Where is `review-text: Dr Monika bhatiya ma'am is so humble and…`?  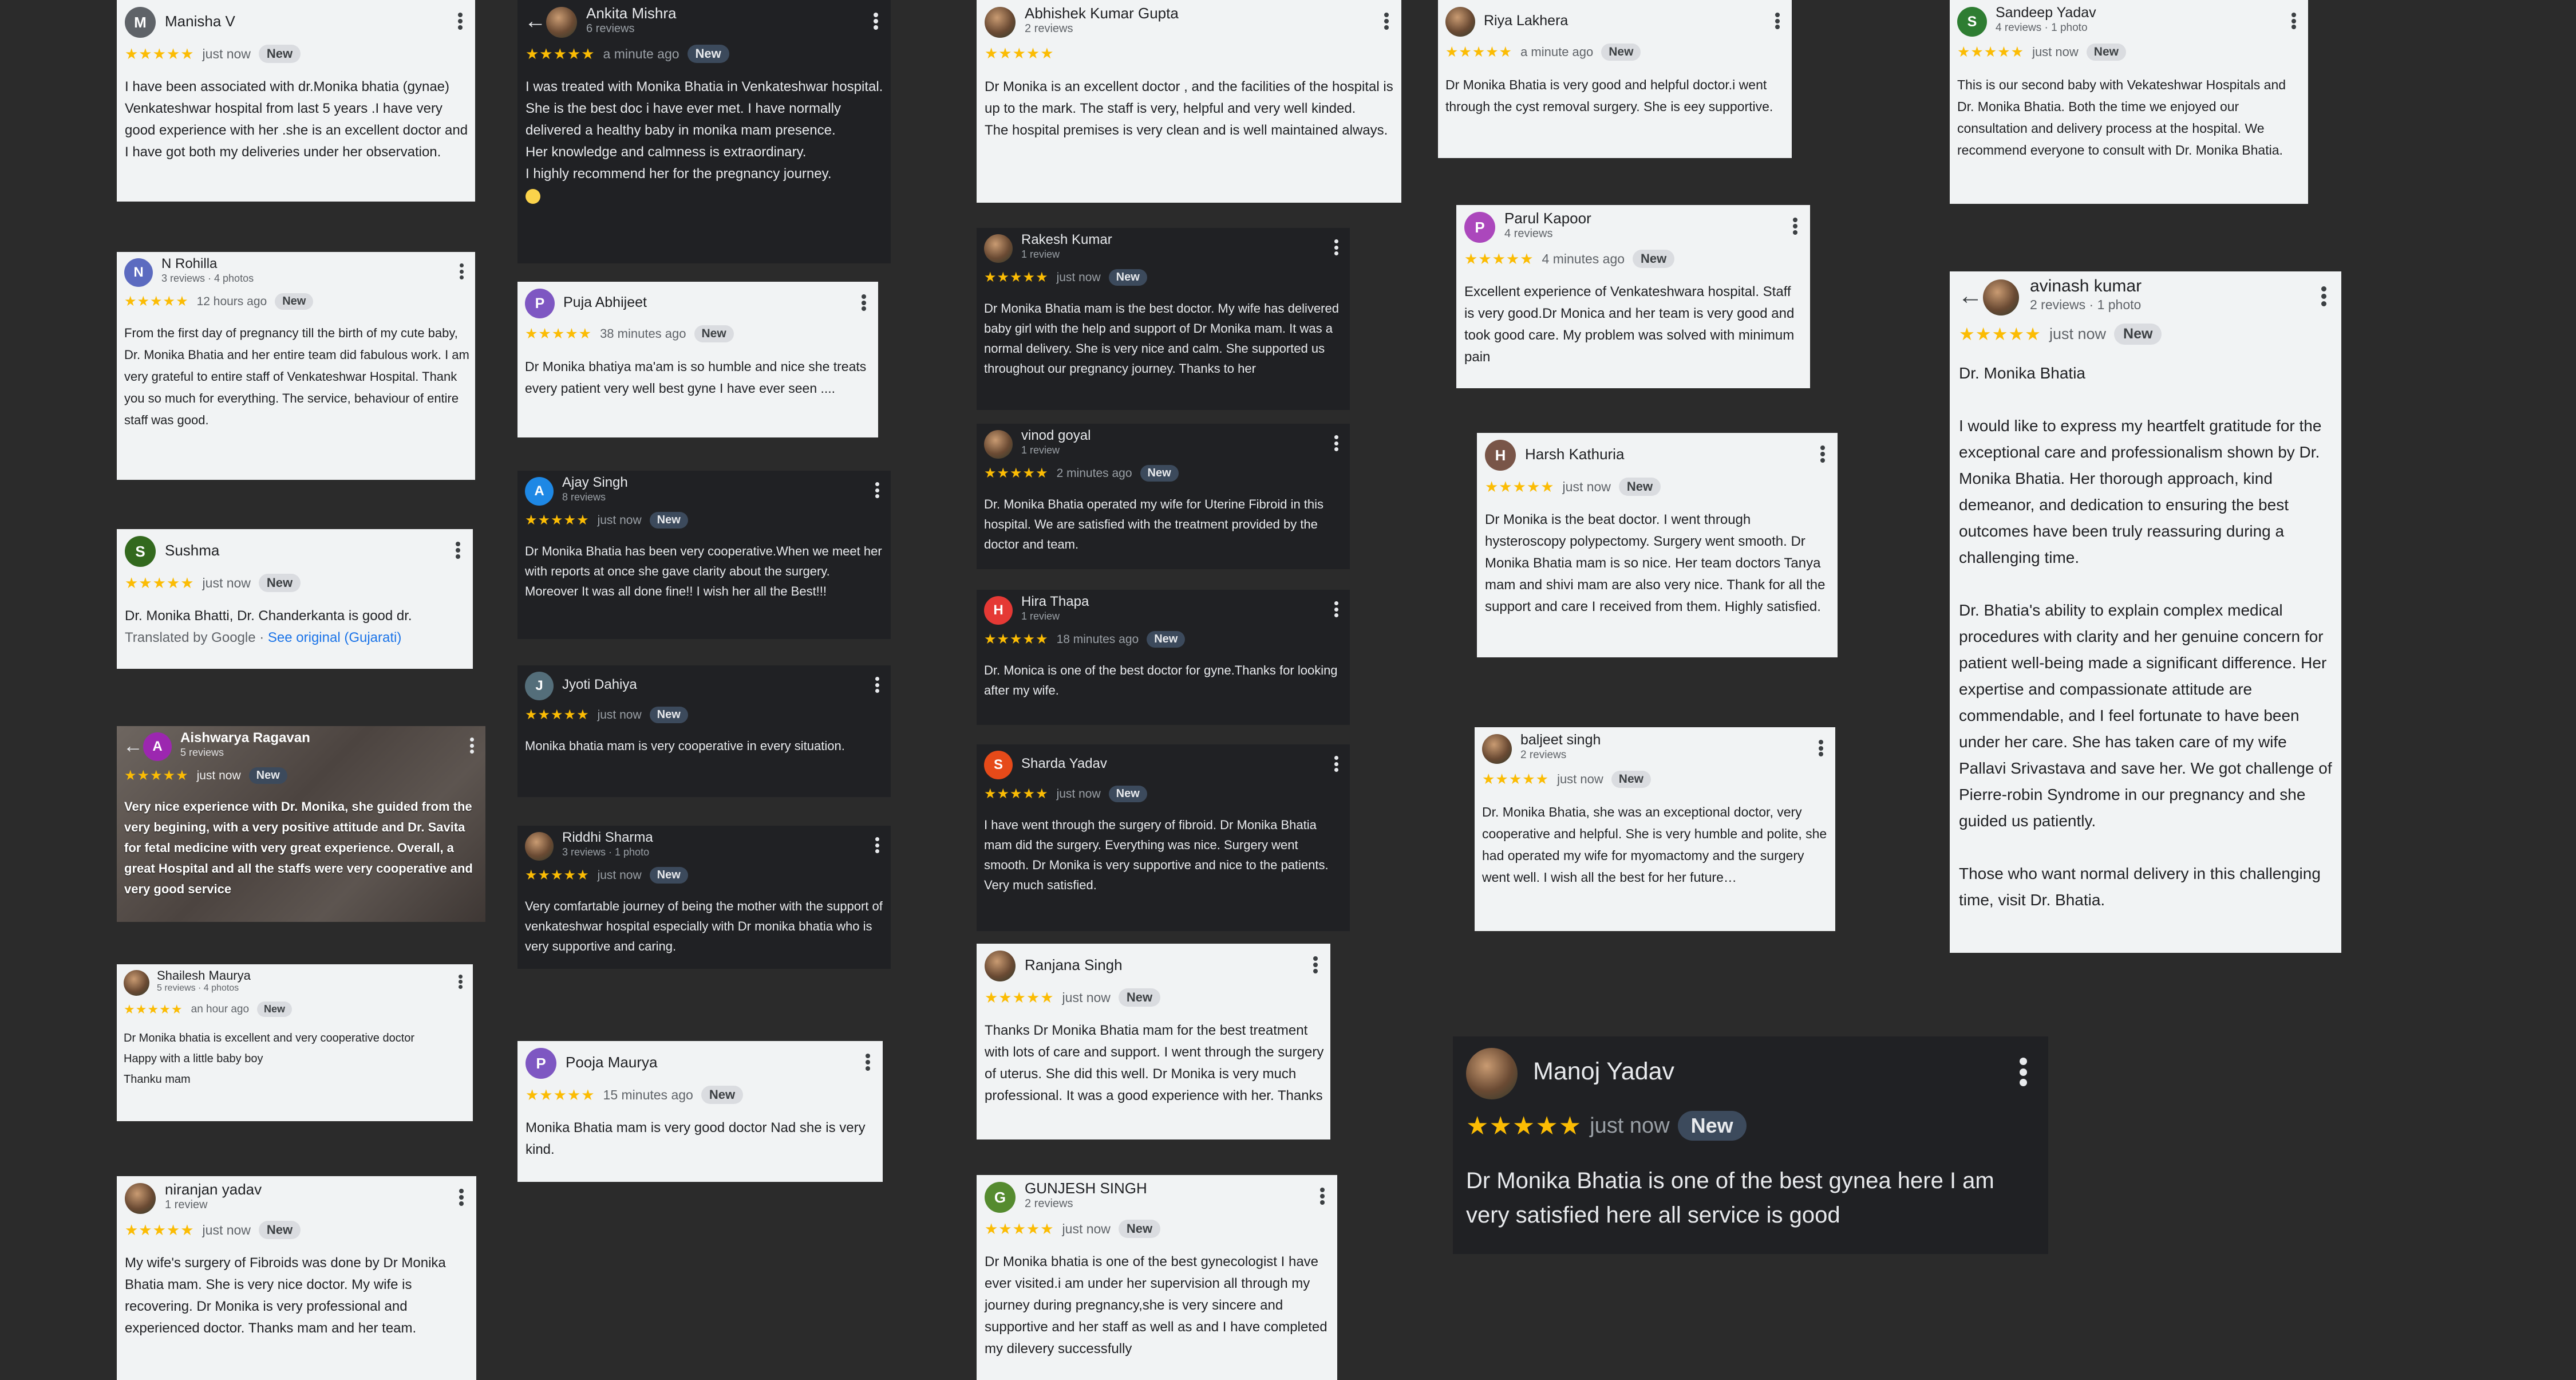 review-text: Dr Monika bhatiya ma'am is so humble and… is located at coordinates (696, 377).